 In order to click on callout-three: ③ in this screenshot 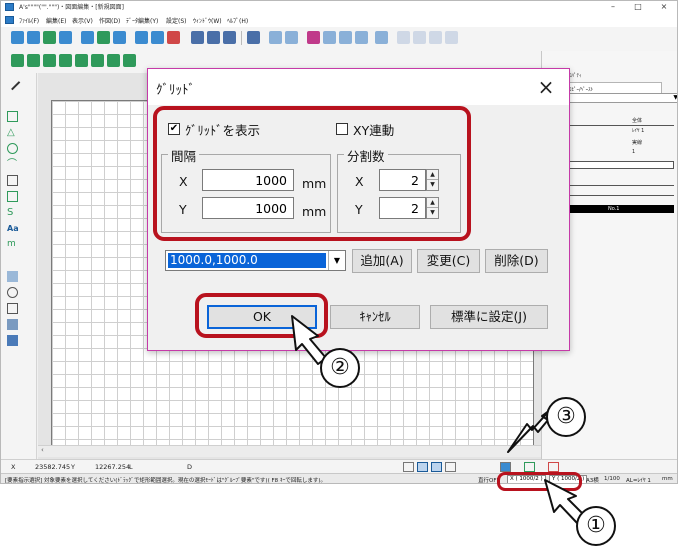, I will do `click(566, 417)`.